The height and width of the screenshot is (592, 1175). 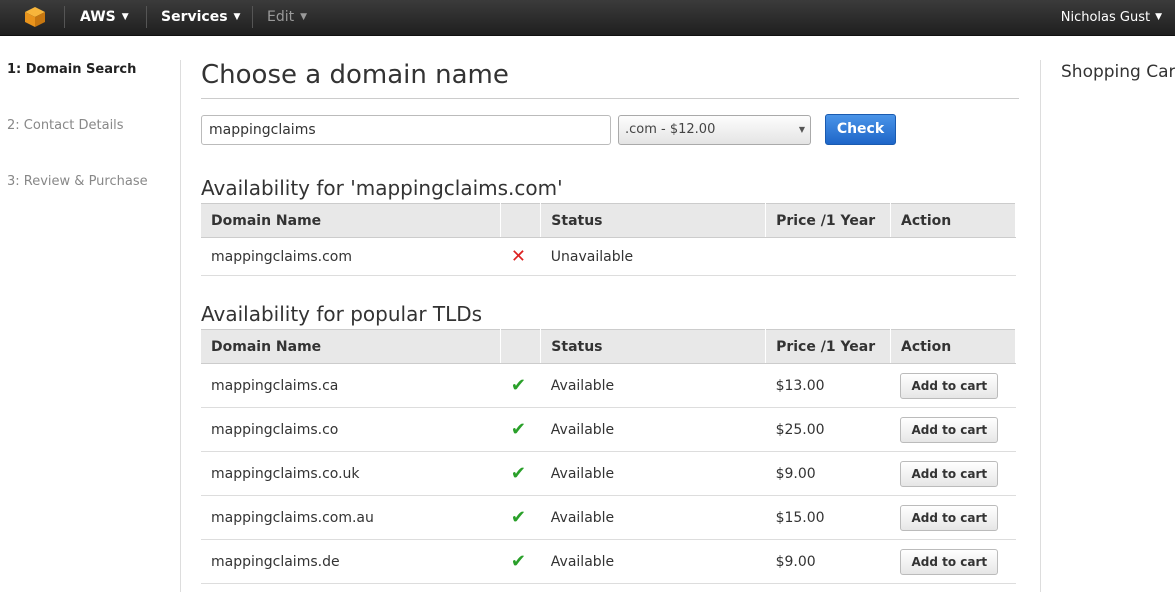 What do you see at coordinates (351, 385) in the screenshot?
I see `domain-name-cell: mappingclaims.ca` at bounding box center [351, 385].